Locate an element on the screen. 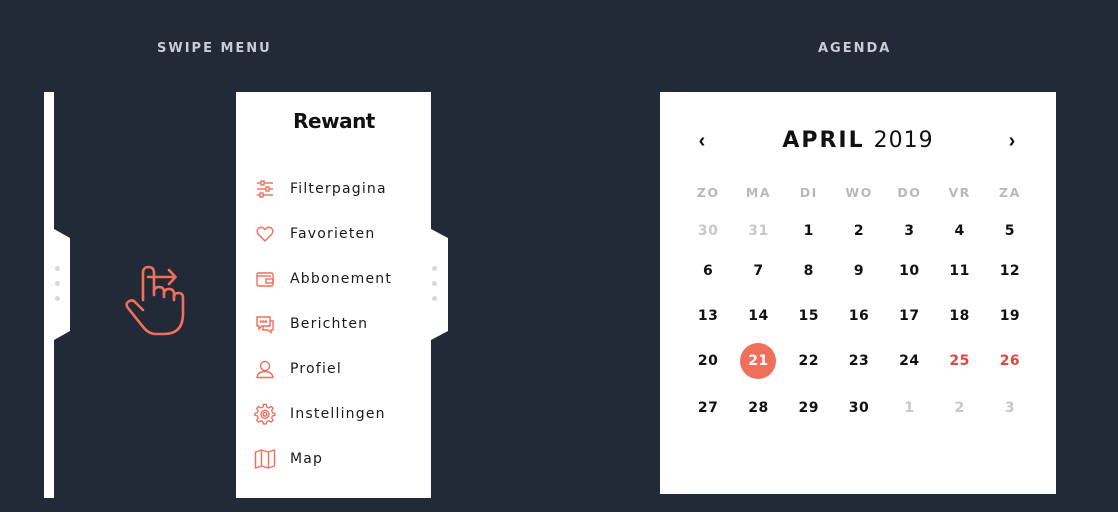  wallet-icon is located at coordinates (265, 279).